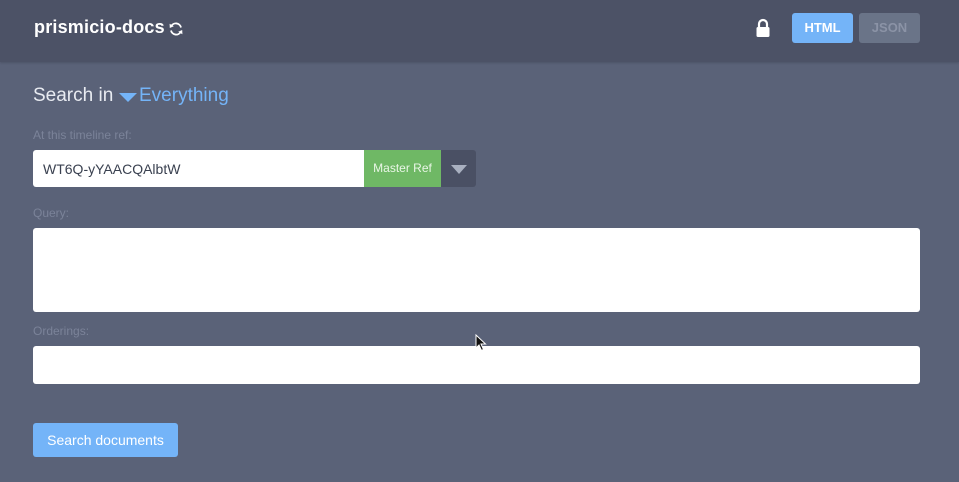  I want to click on lock-icon, so click(763, 28).